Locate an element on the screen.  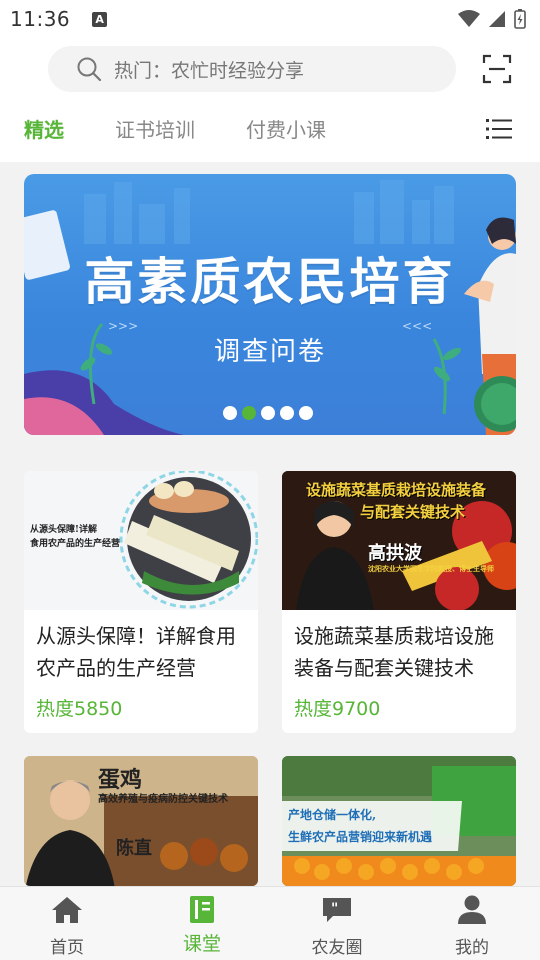
search-input: 热门：农忙时经验分享 is located at coordinates (252, 69).